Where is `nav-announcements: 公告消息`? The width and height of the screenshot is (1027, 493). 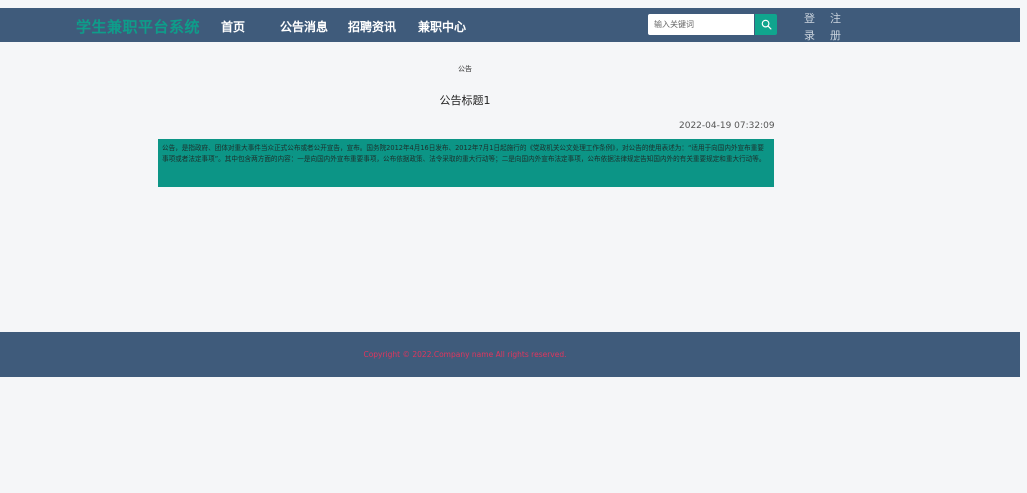
nav-announcements: 公告消息 is located at coordinates (304, 26).